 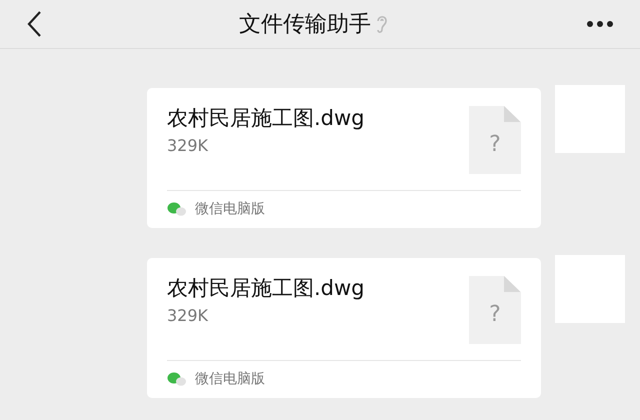 I want to click on more-icon, so click(x=600, y=24).